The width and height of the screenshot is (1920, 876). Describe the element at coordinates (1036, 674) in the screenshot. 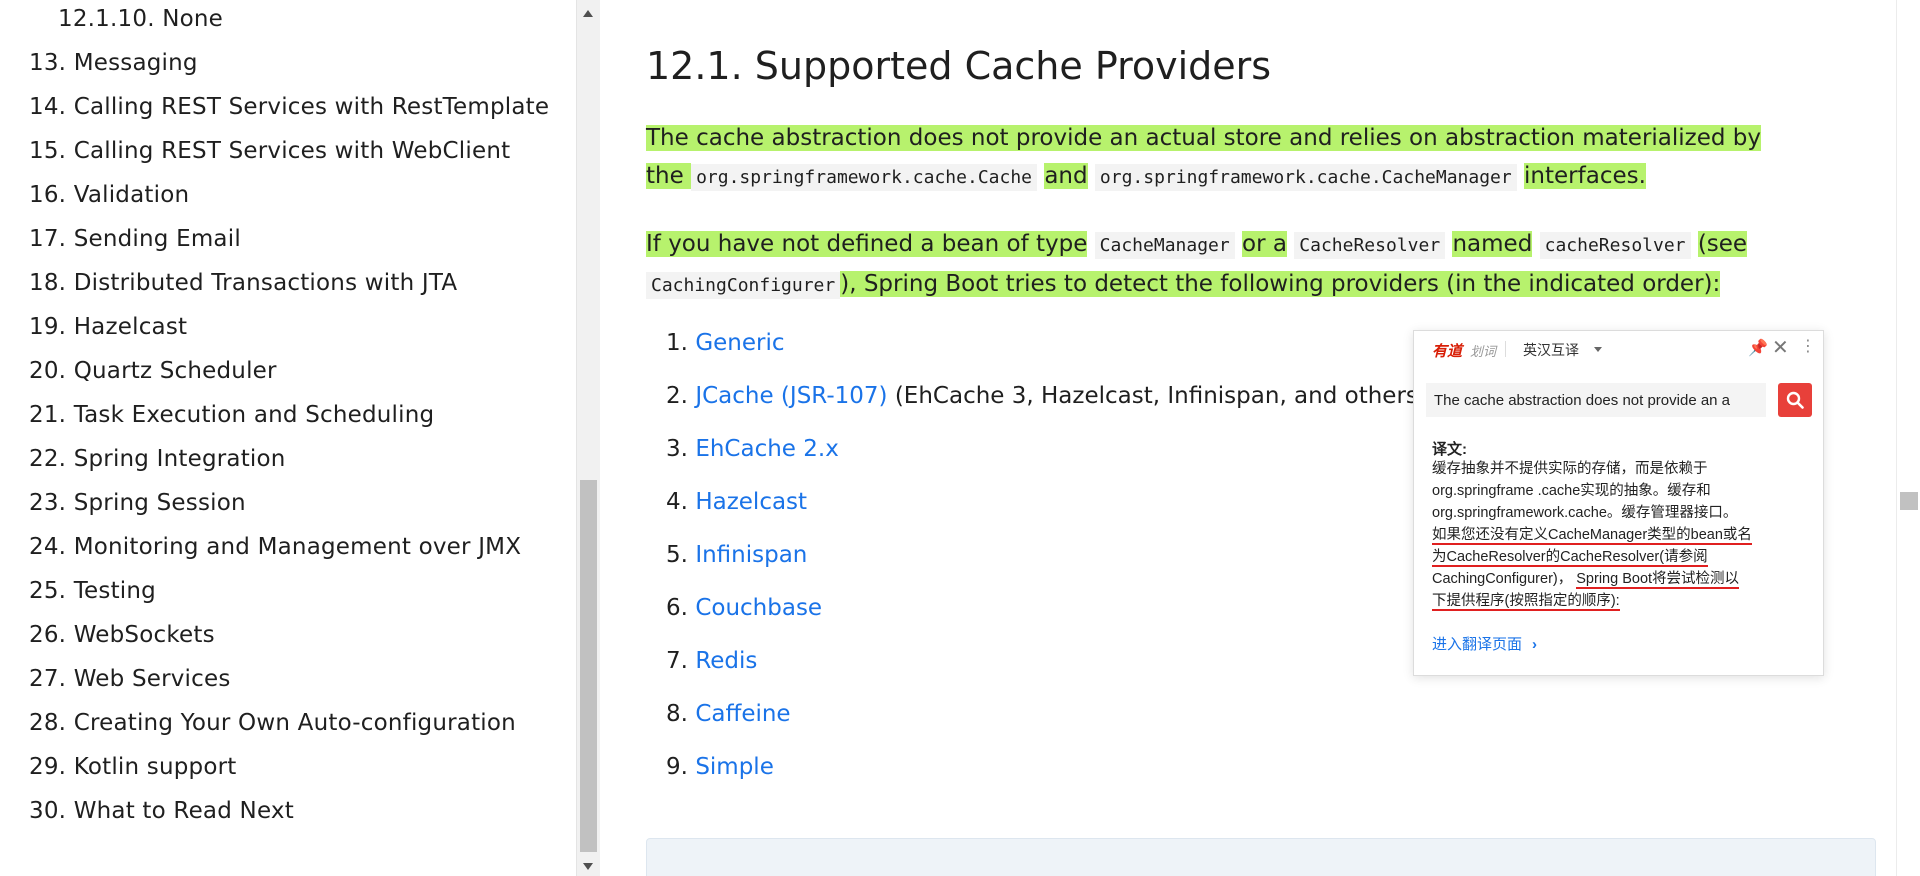

I see `provider-item: 7. Redis` at that location.